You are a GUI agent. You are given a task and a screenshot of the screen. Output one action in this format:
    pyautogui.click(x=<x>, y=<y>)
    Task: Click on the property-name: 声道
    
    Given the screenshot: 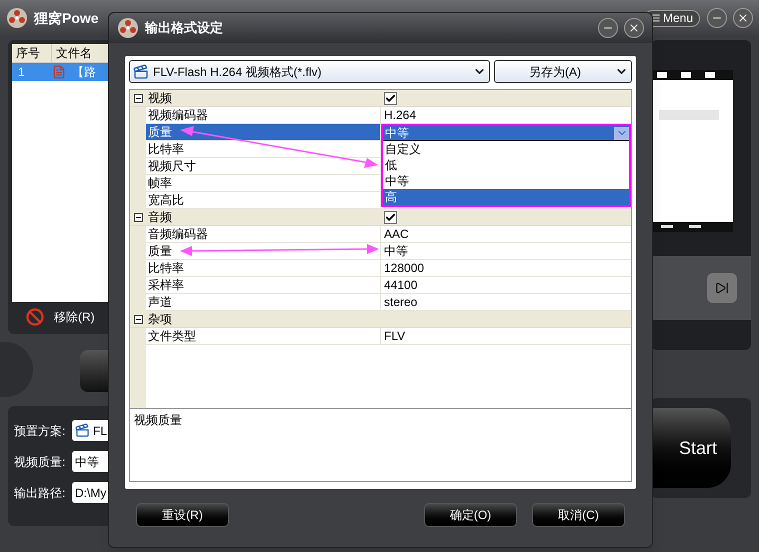 What is the action you would take?
    pyautogui.click(x=263, y=302)
    